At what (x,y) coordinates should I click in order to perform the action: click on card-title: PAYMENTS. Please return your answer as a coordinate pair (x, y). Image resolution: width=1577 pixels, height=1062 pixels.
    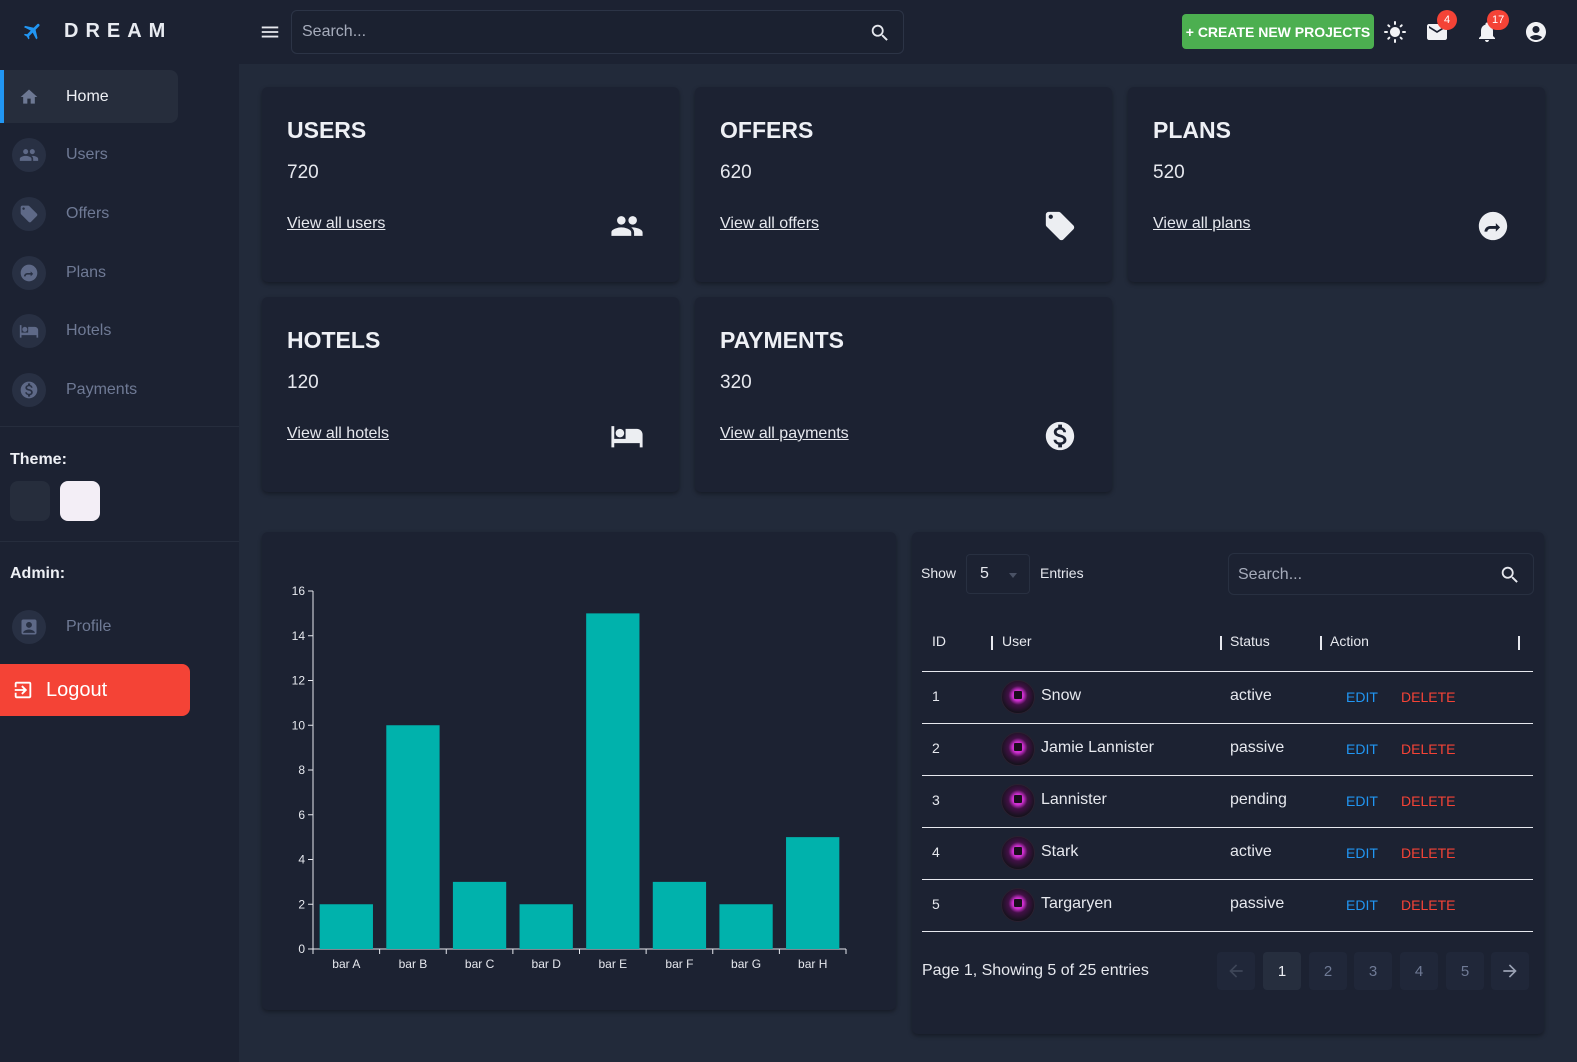
    Looking at the image, I should click on (782, 340).